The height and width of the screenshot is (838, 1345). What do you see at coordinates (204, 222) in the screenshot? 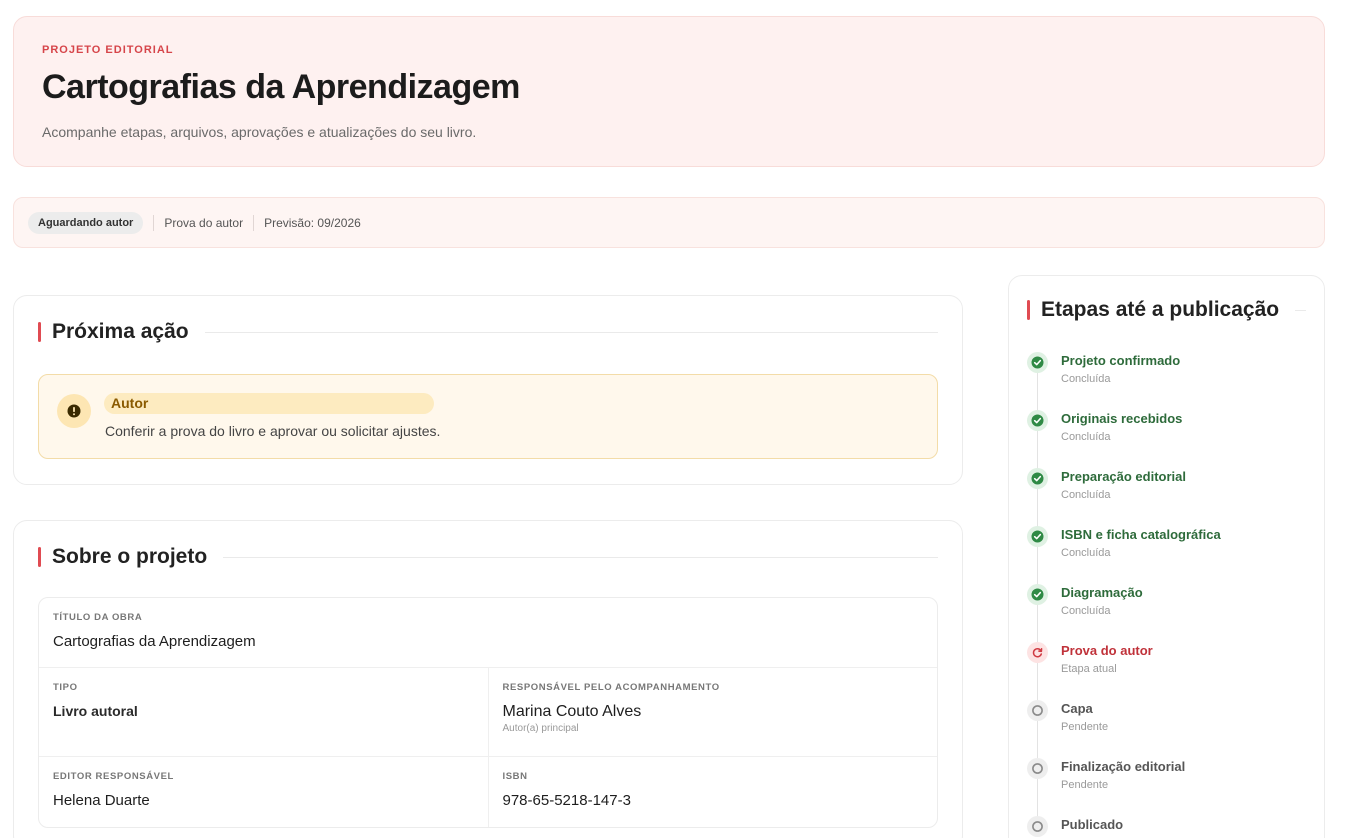
I see `current-stage: Prova do autor` at bounding box center [204, 222].